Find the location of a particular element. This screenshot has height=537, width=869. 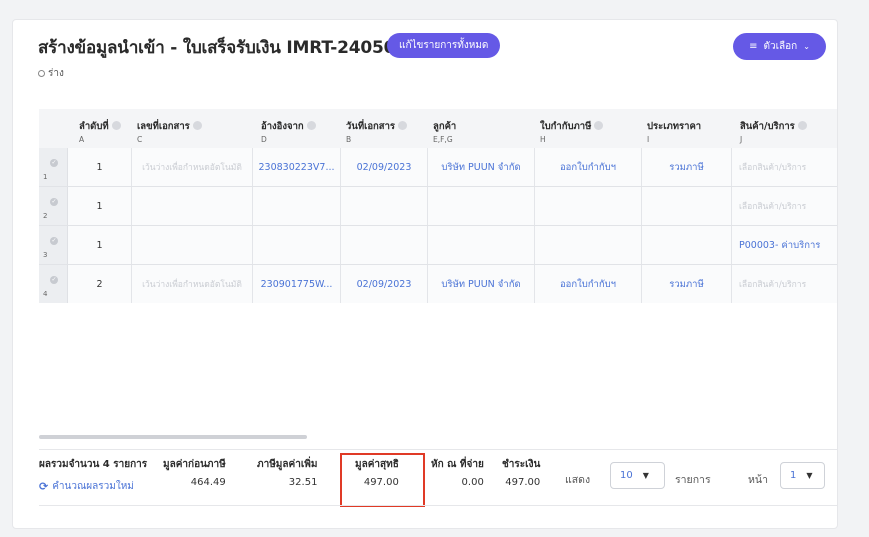

menu-icon: ≡ is located at coordinates (753, 46).